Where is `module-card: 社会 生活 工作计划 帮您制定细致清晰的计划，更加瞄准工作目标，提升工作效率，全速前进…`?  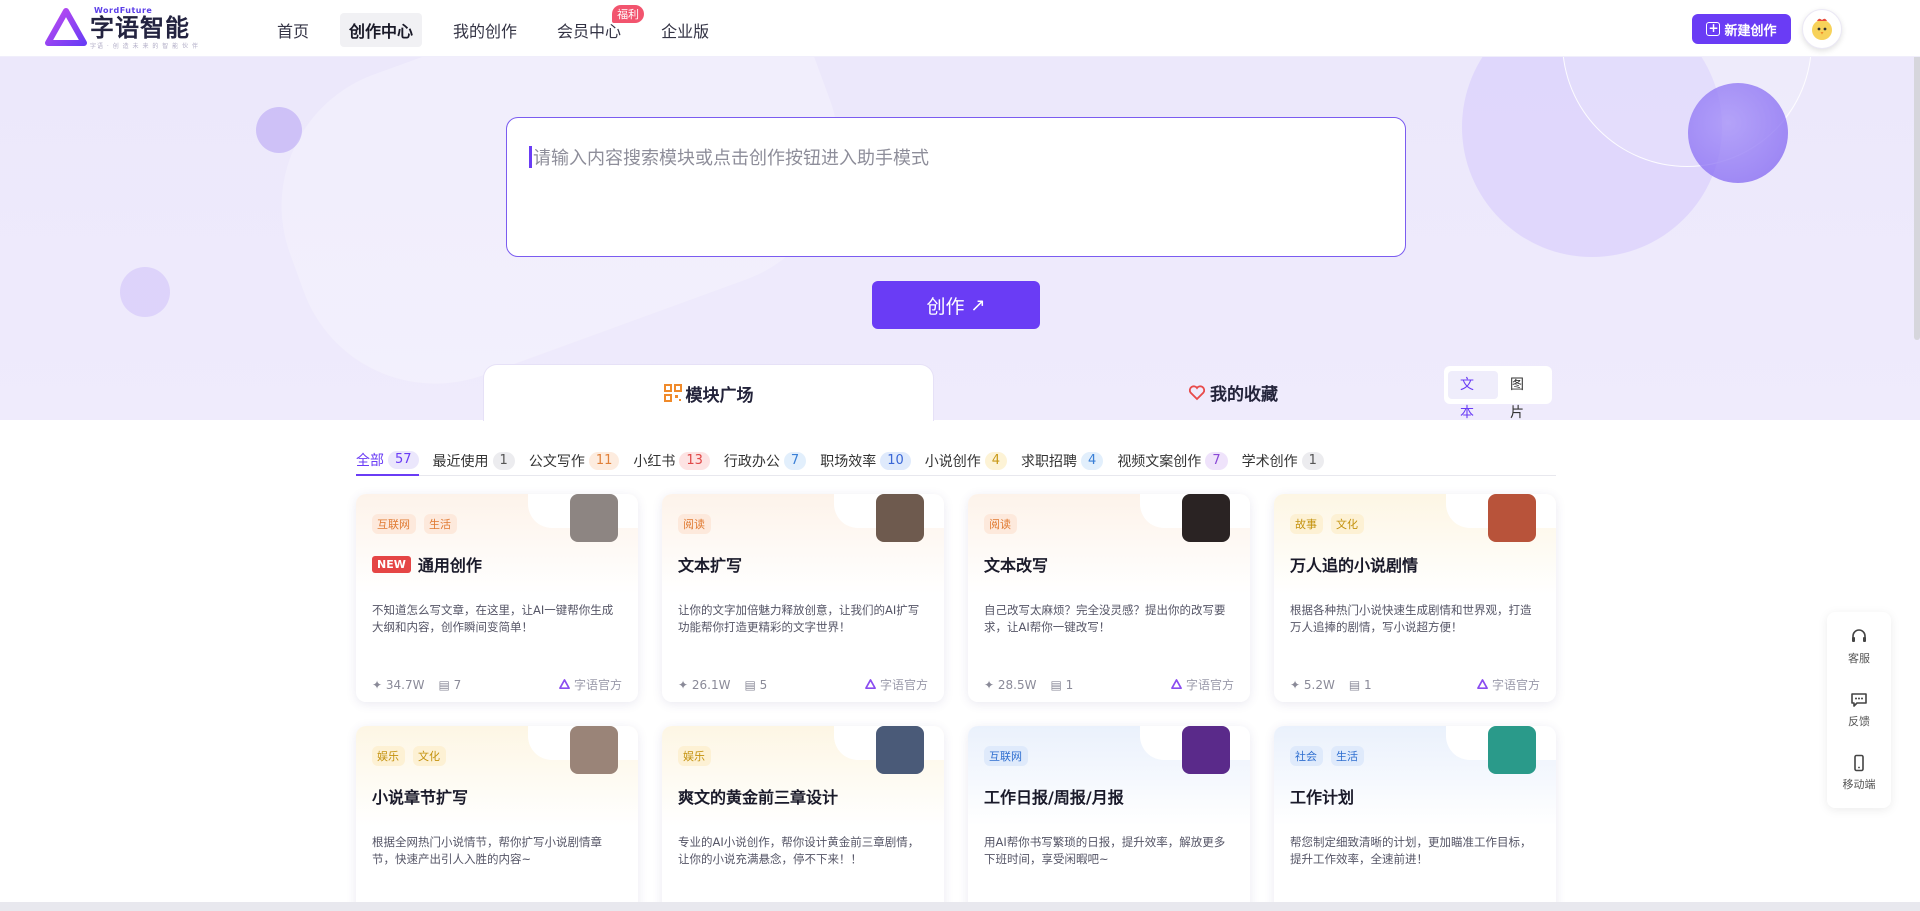 module-card: 社会 生活 工作计划 帮您制定细致清晰的计划，更加瞄准工作目标，提升工作效率，全速前进… is located at coordinates (1415, 818).